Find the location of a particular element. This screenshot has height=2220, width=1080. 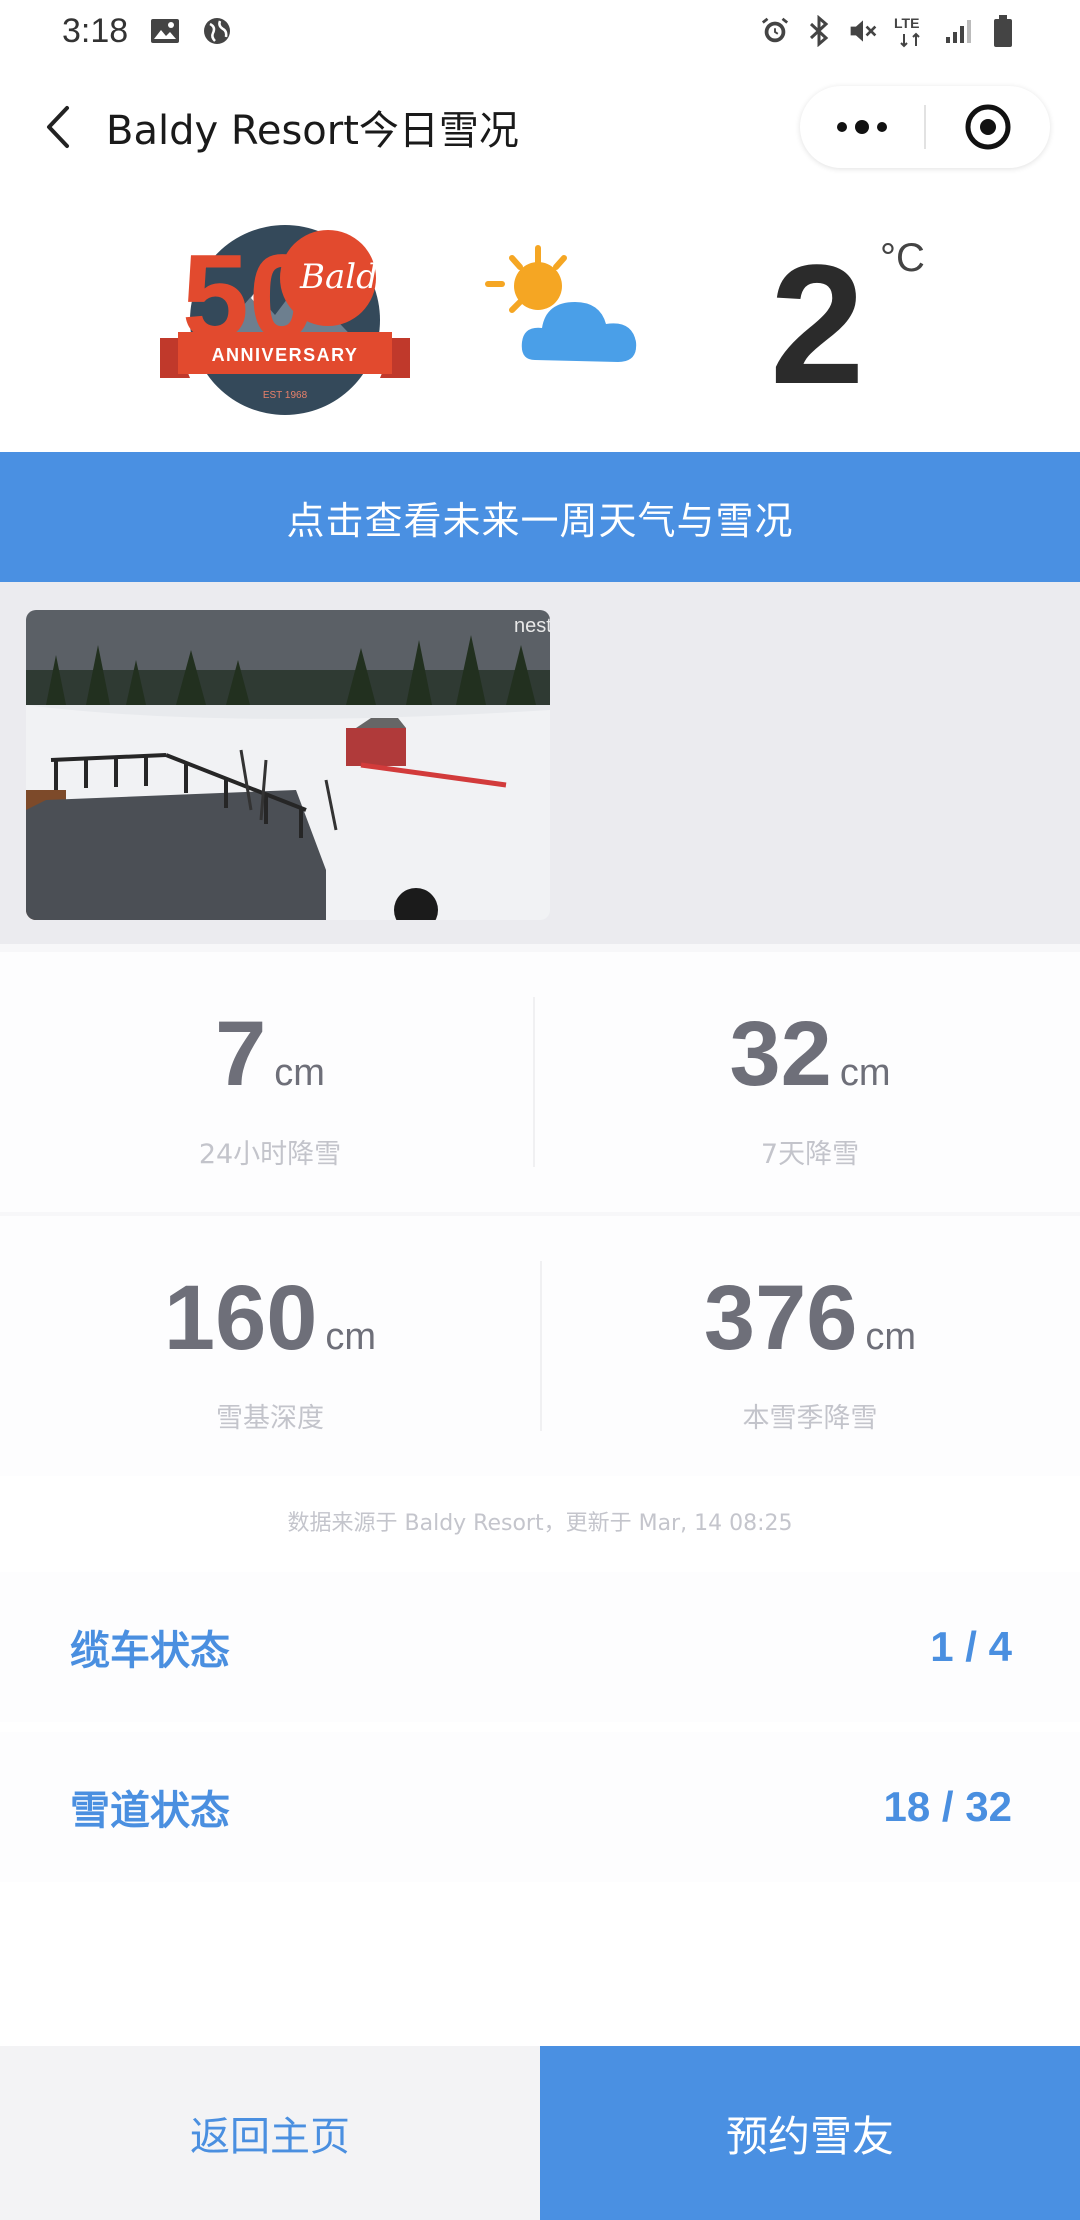

stat-7day-snowfall: 32 cm 7天降雪 is located at coordinates (810, 1082).